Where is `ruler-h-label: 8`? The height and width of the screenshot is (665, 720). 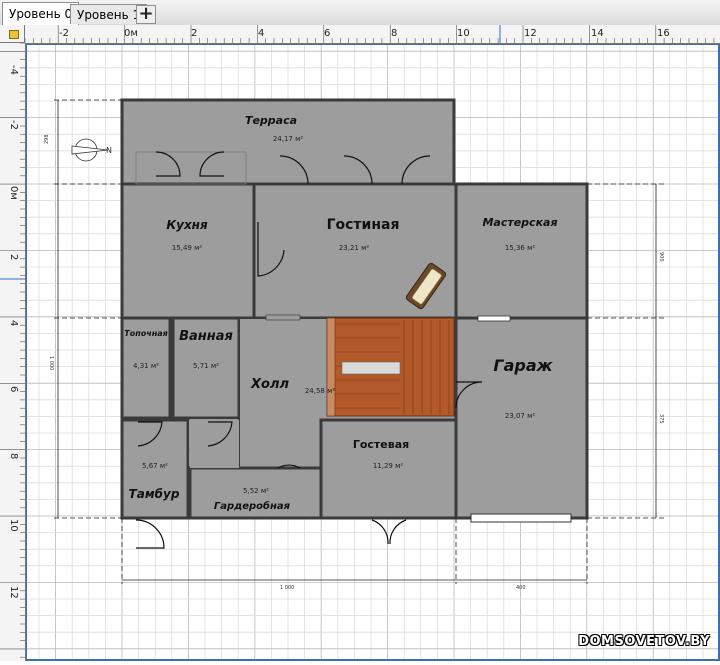
ruler-h-label: 8 is located at coordinates (394, 33).